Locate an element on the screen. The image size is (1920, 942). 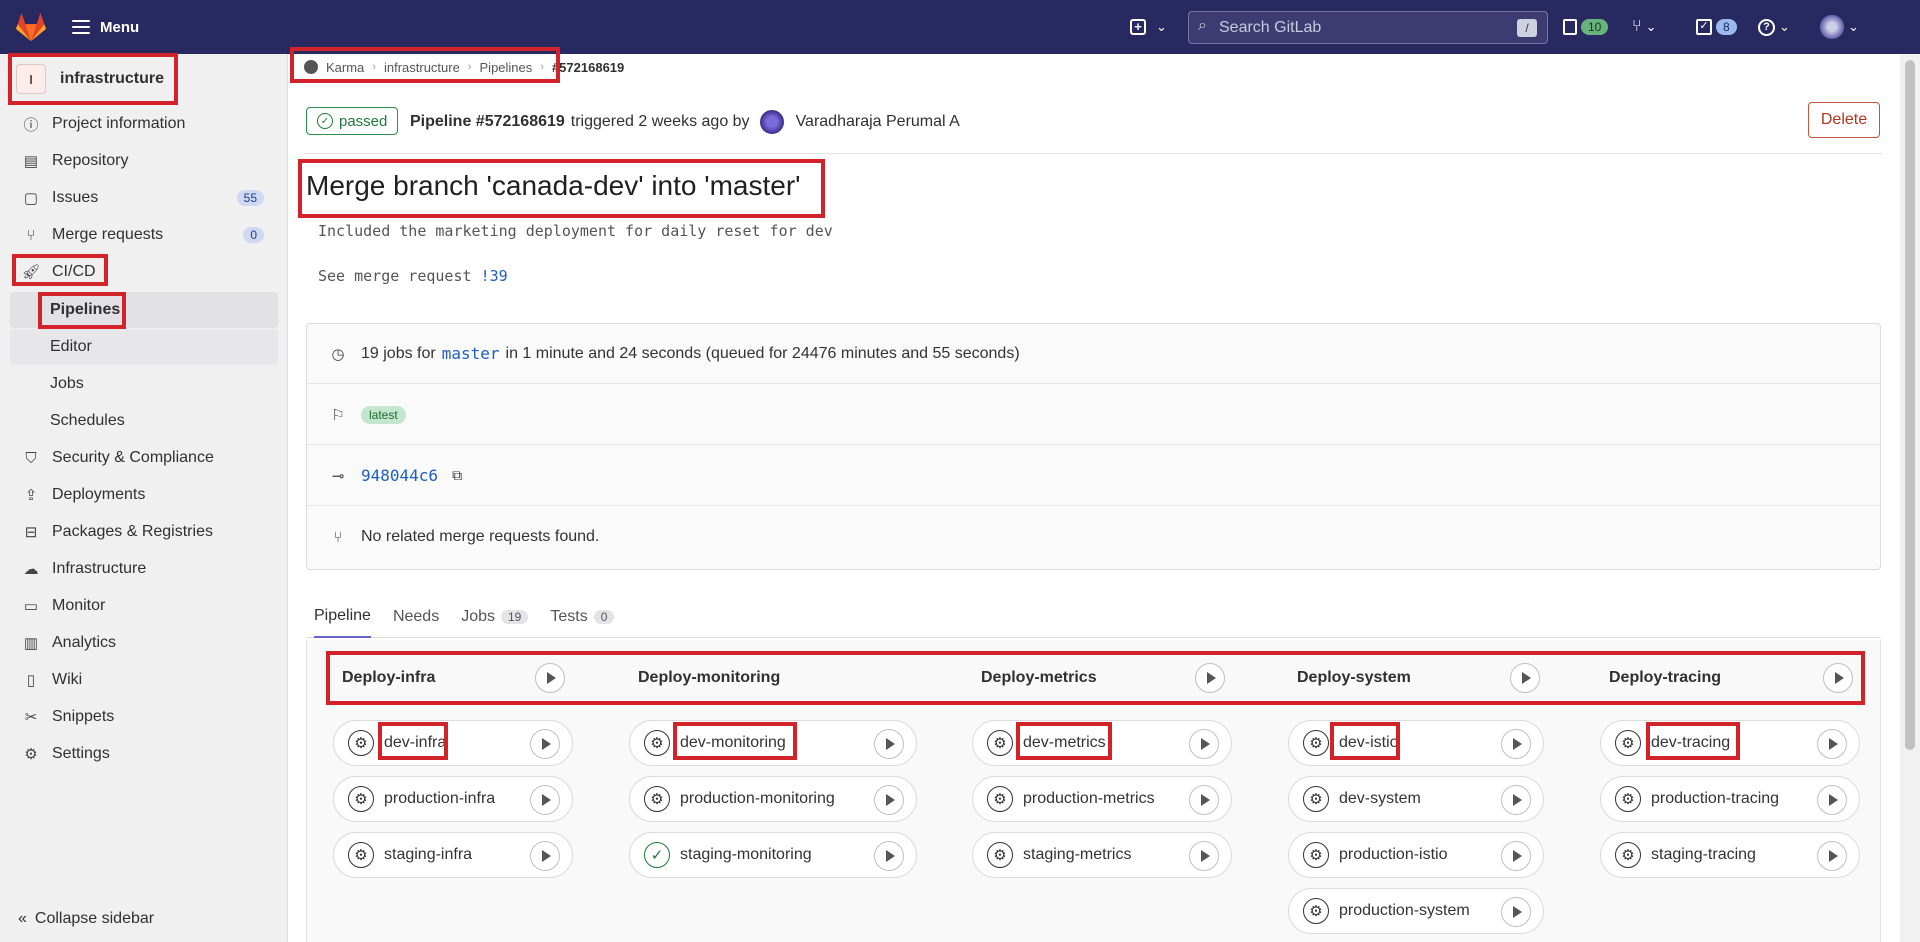
sidebar-item-security: ⛉ Security & Compliance is located at coordinates (144, 458).